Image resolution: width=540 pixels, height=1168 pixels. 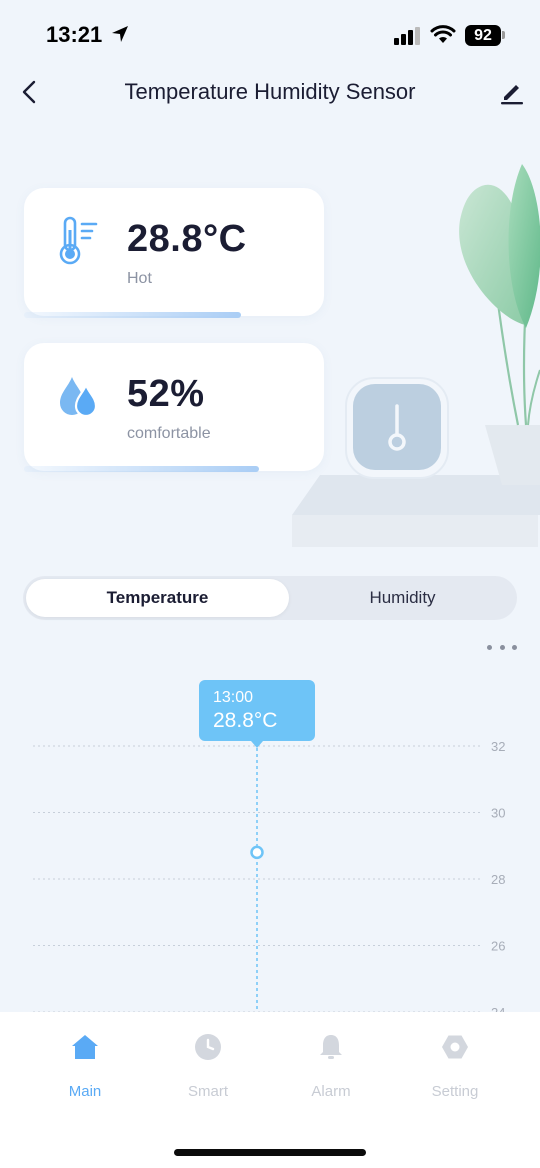 What do you see at coordinates (257, 744) in the screenshot?
I see `tooltip-pointer` at bounding box center [257, 744].